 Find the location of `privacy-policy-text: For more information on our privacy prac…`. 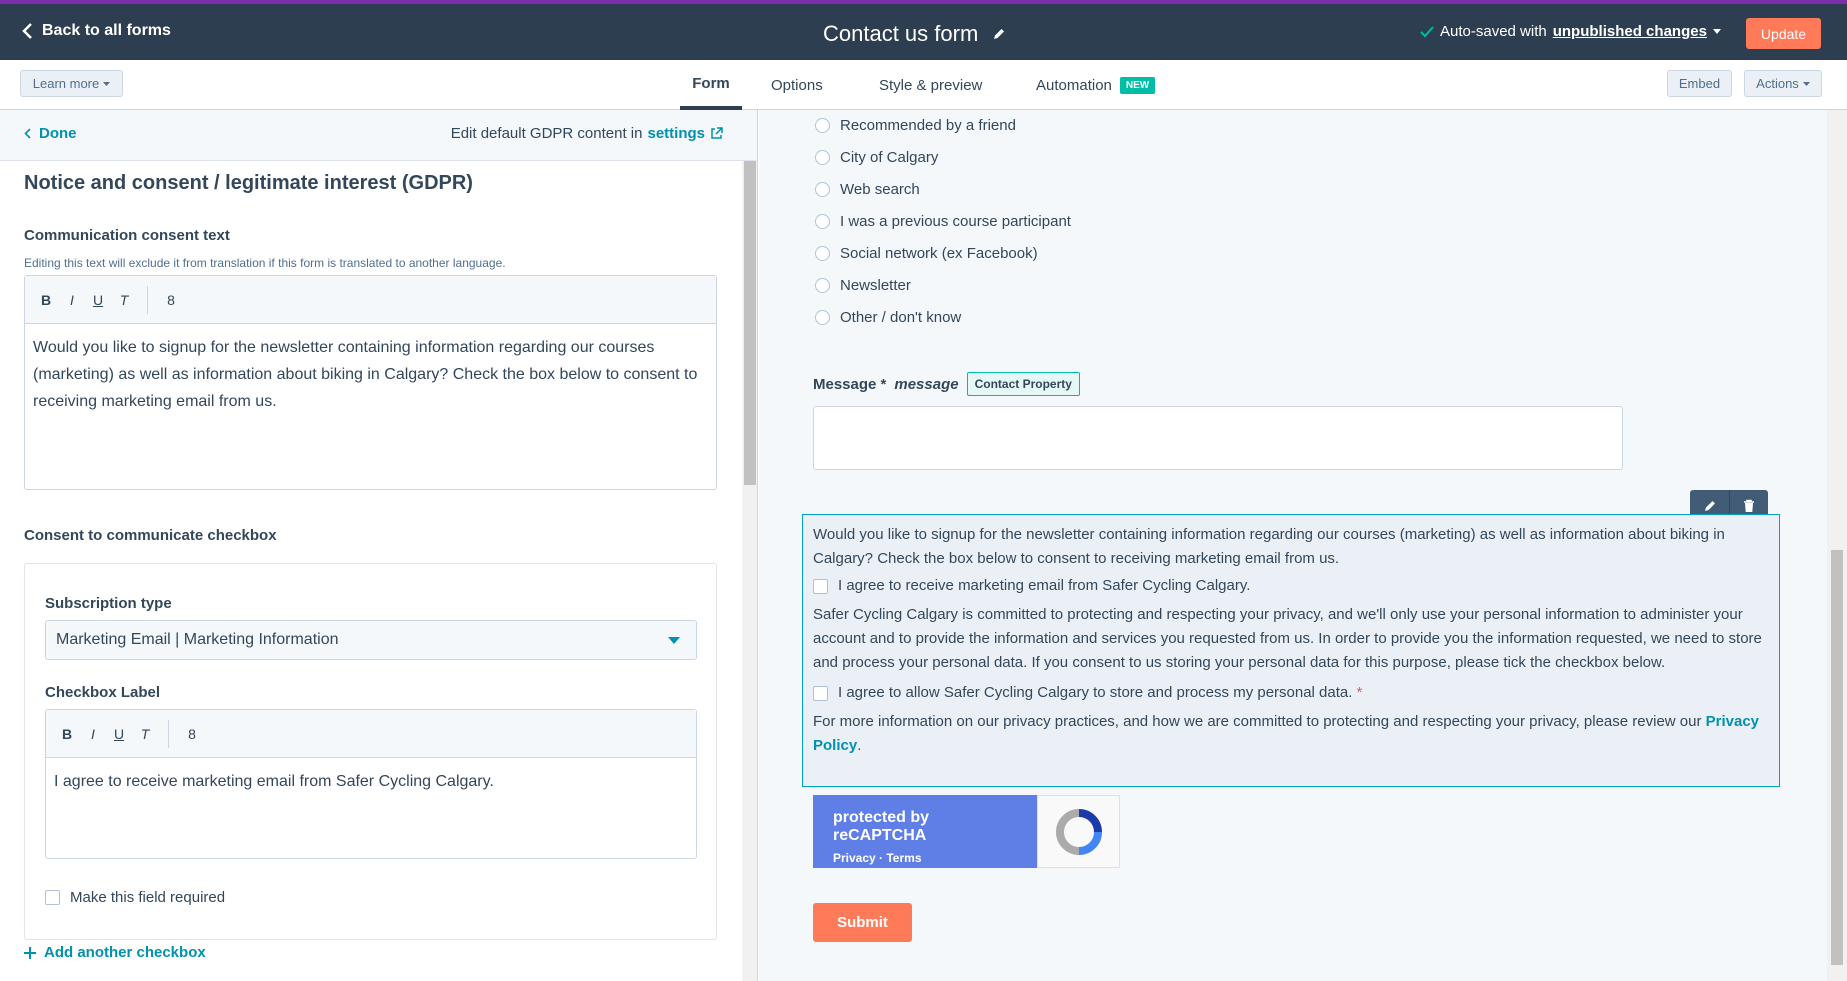

privacy-policy-text: For more information on our privacy prac… is located at coordinates (1286, 733).